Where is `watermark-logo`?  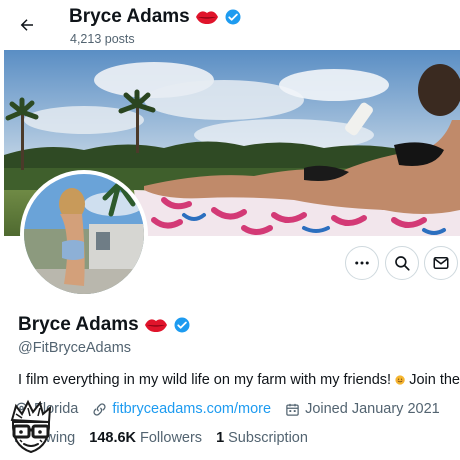
watermark-logo is located at coordinates (31, 427).